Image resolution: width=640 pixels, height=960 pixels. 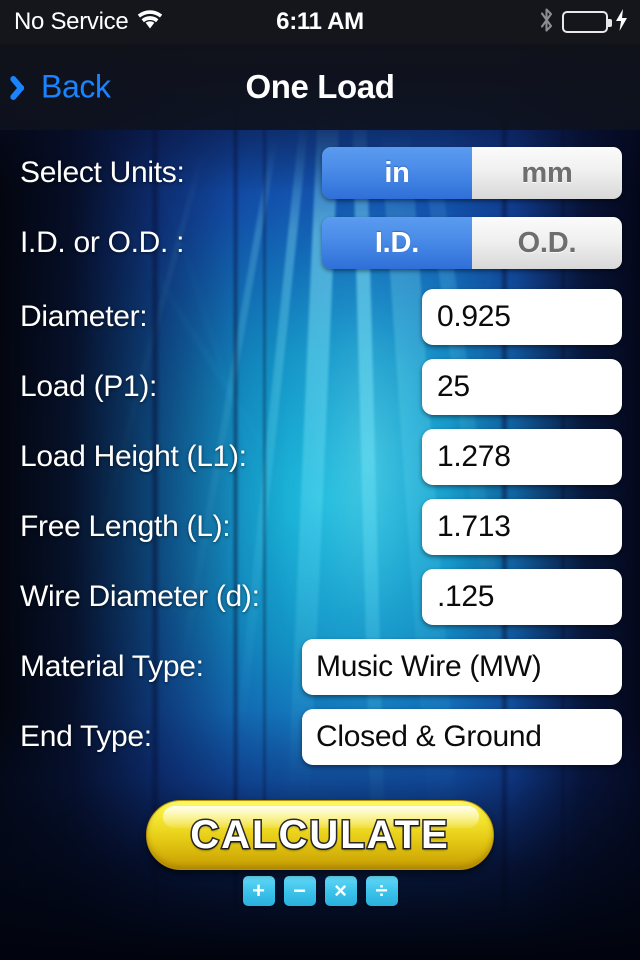 I want to click on operator-icons: + − × ÷, so click(x=320, y=891).